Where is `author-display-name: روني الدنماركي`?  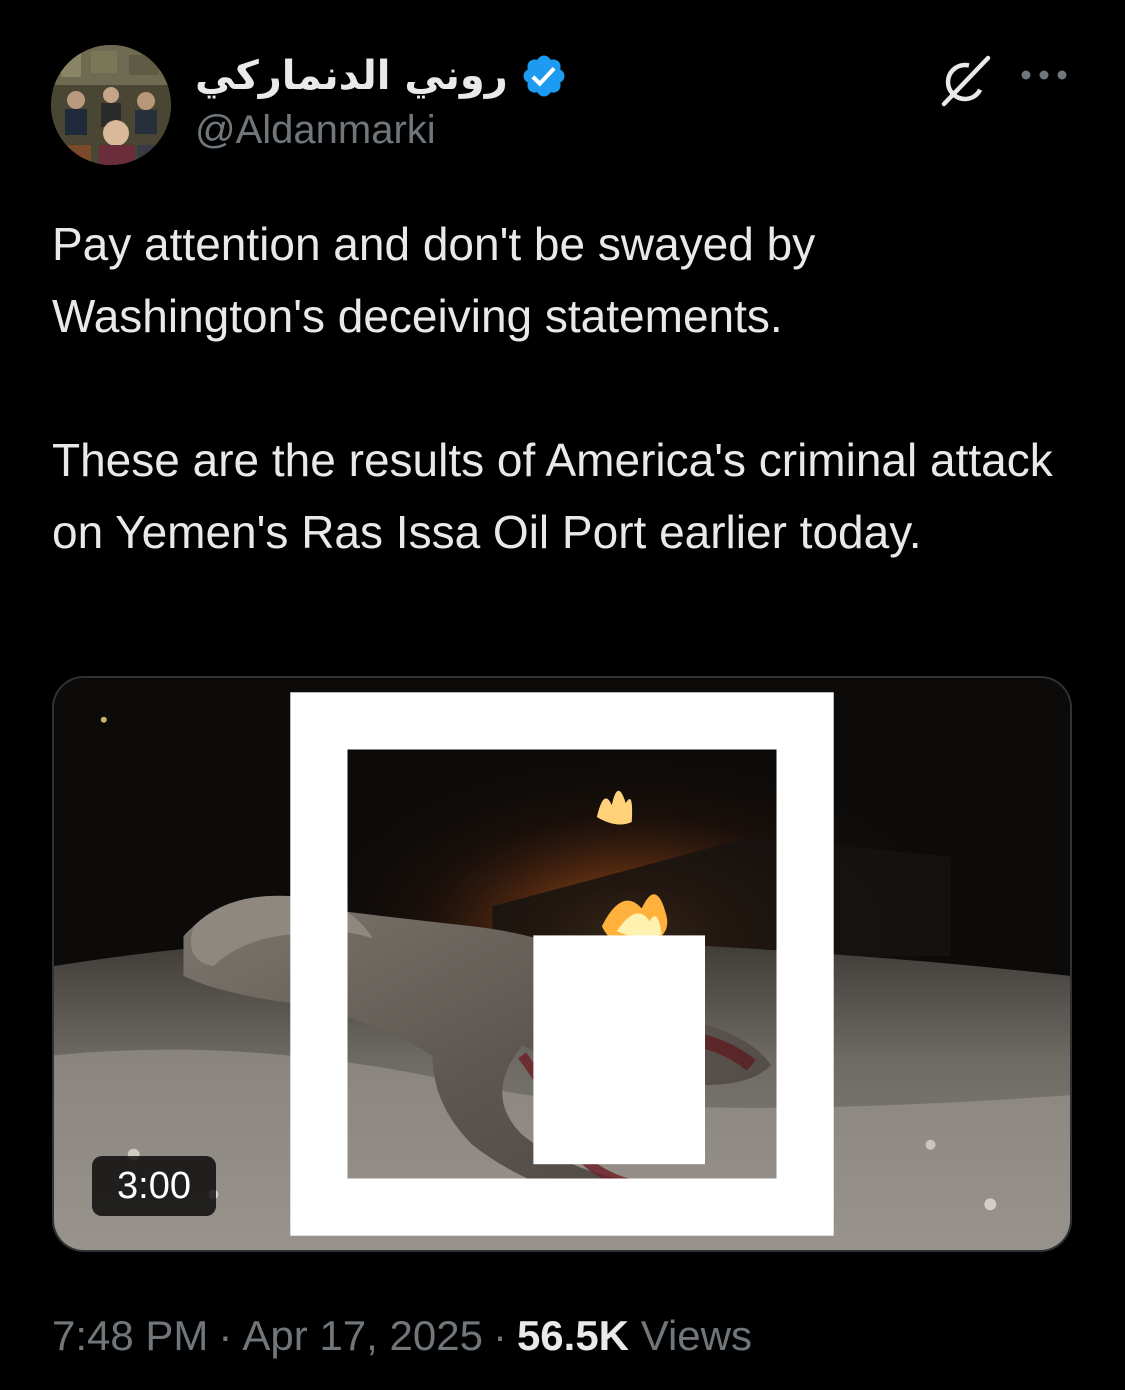
author-display-name: روني الدنماركي is located at coordinates (351, 76).